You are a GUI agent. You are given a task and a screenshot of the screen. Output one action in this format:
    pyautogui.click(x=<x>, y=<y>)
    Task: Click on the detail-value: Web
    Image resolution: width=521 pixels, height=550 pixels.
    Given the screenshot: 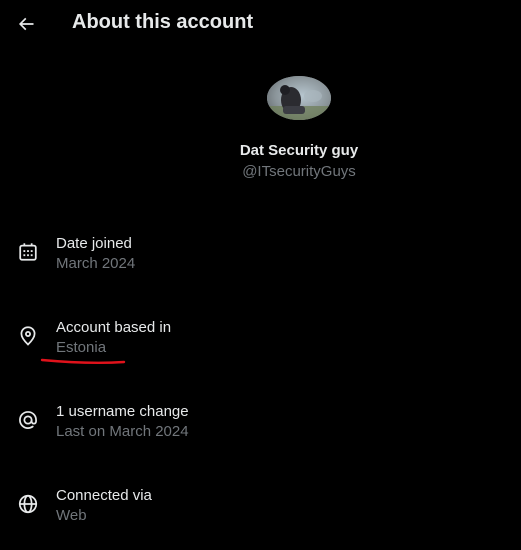 What is the action you would take?
    pyautogui.click(x=71, y=515)
    